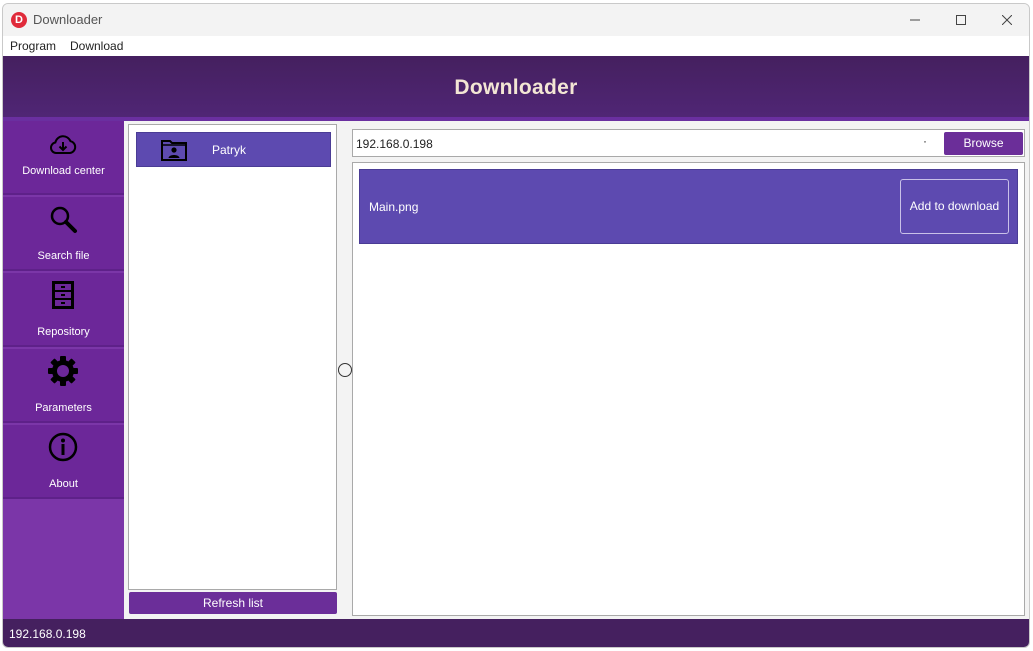 This screenshot has height=651, width=1033. Describe the element at coordinates (63, 332) in the screenshot. I see `nav-label-repository: Repository` at that location.